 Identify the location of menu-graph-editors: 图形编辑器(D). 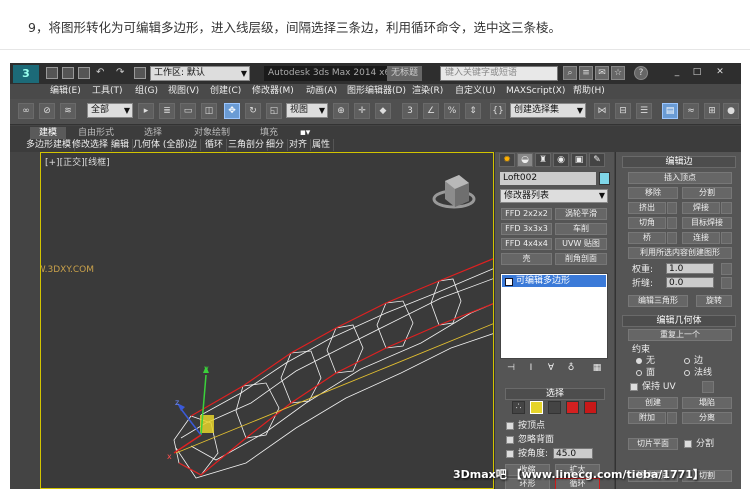
(376, 91).